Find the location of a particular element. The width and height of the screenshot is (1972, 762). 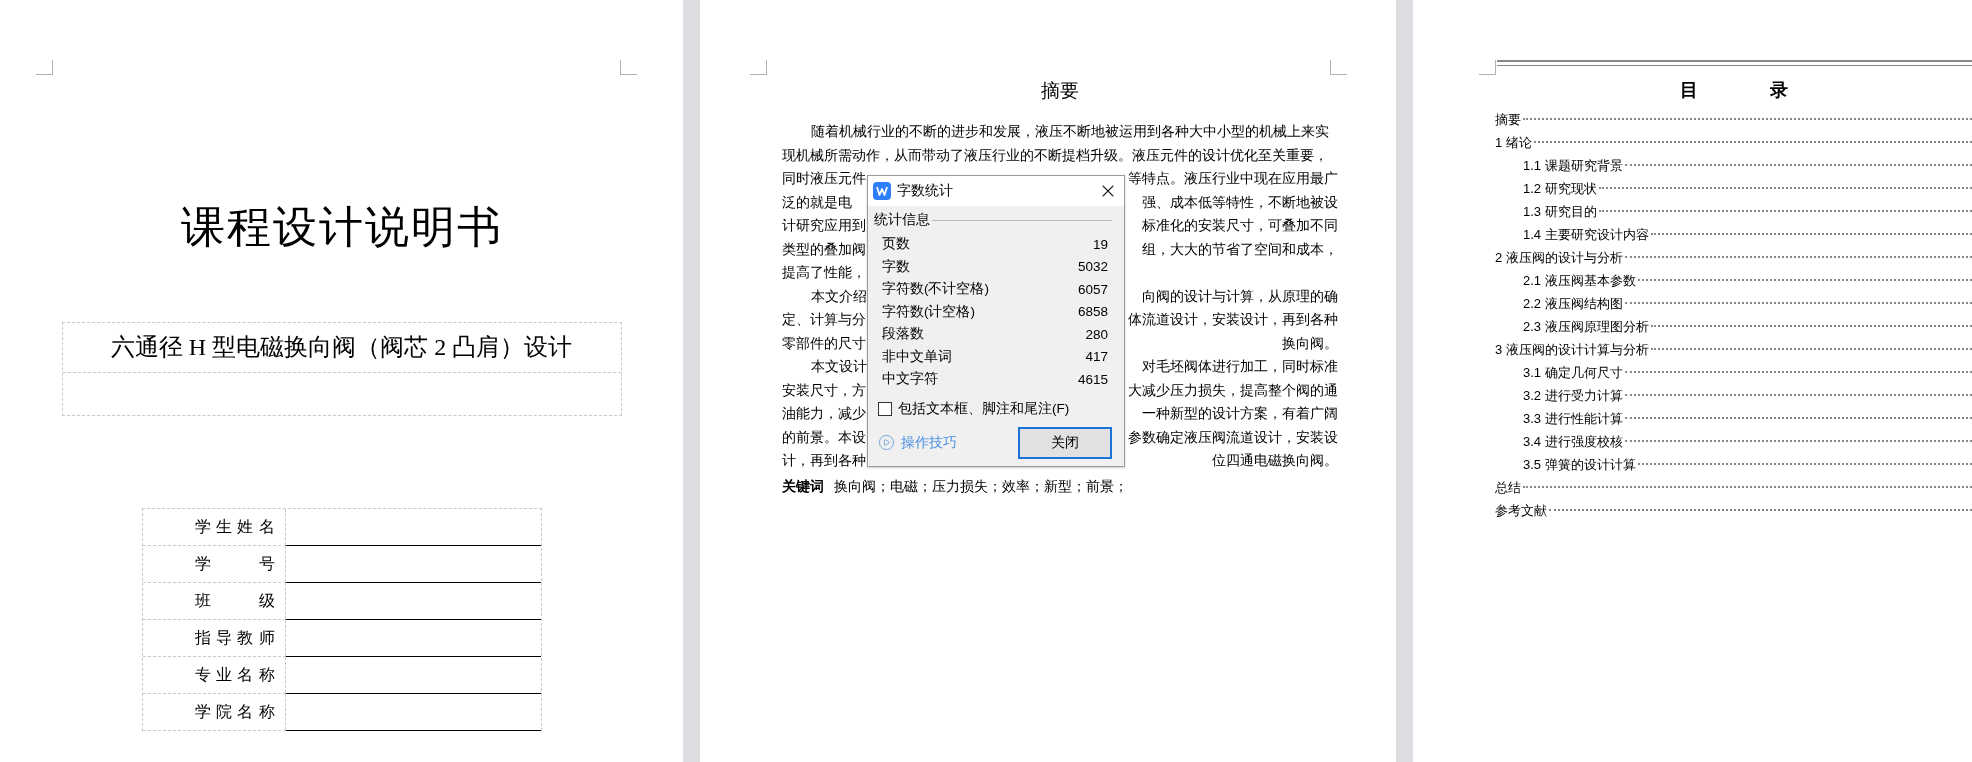

toc-entry: 2.1 液压阀基本参数 is located at coordinates (1579, 280).